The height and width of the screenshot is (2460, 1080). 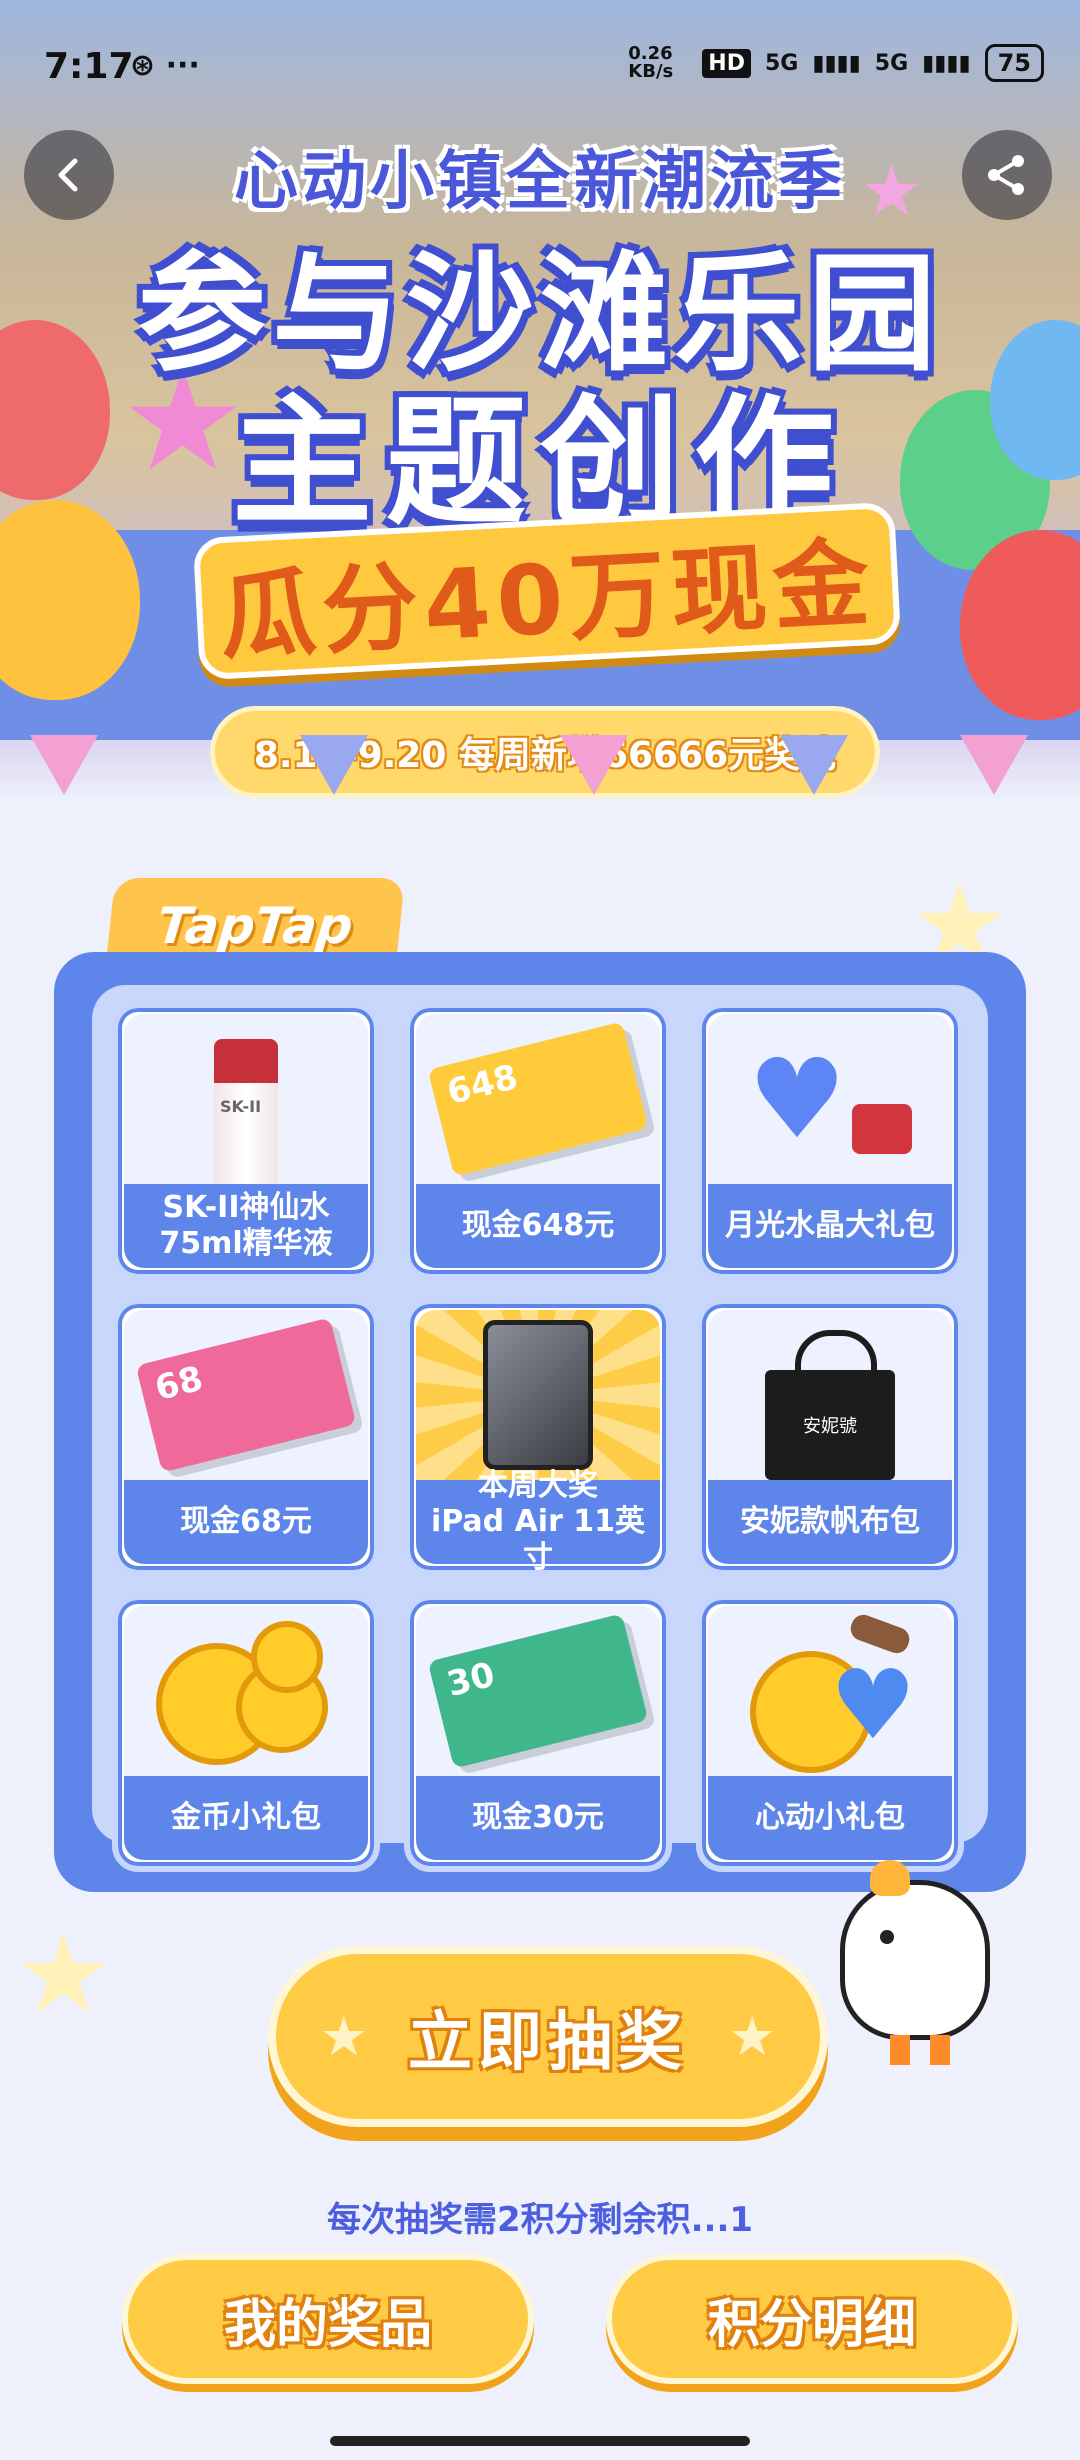 I want to click on battery-icon: 75, so click(x=1014, y=63).